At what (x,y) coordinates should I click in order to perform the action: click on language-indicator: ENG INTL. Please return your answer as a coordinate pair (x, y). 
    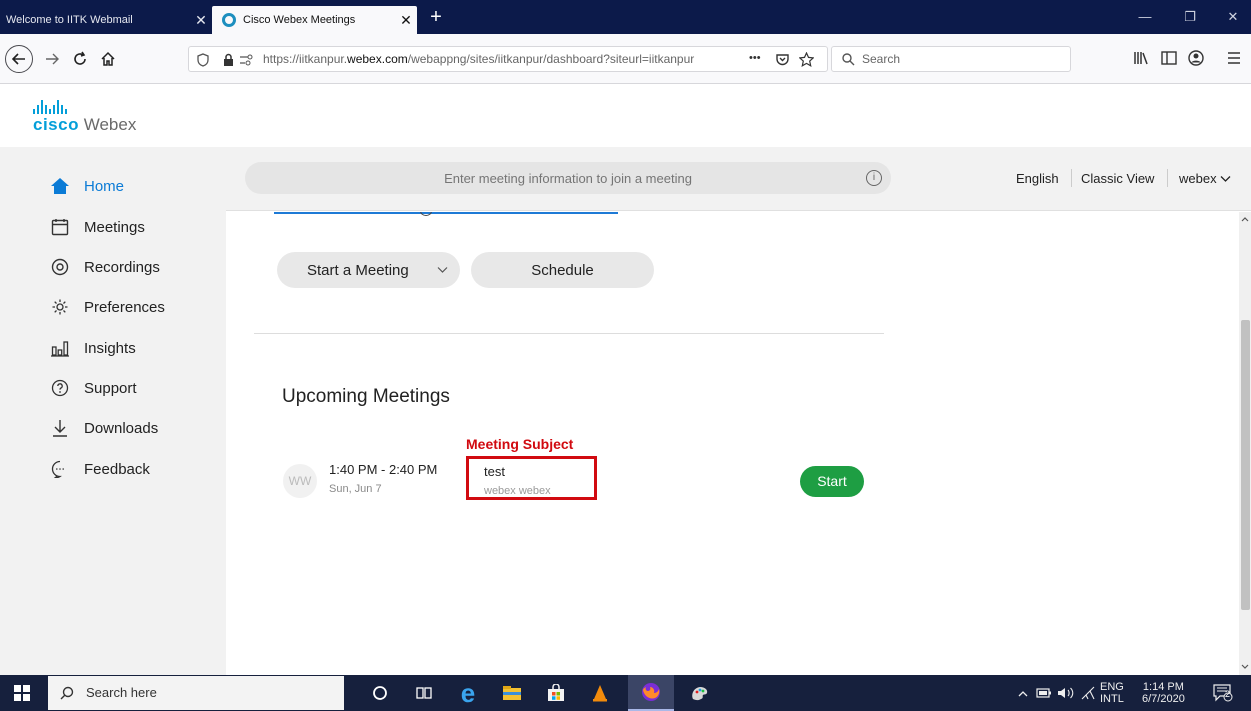
    Looking at the image, I should click on (1112, 693).